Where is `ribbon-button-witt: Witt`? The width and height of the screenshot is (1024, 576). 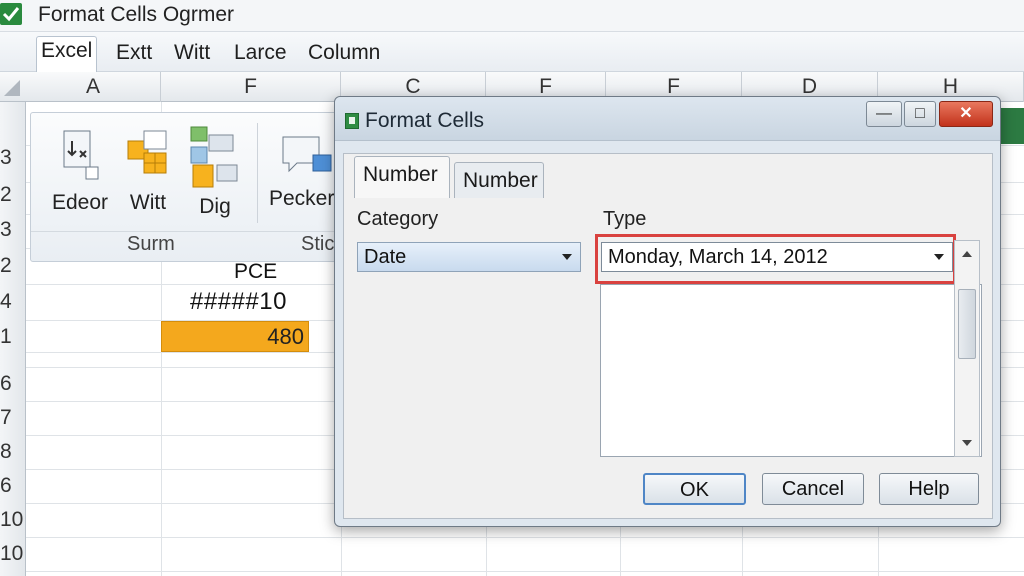 ribbon-button-witt: Witt is located at coordinates (148, 171).